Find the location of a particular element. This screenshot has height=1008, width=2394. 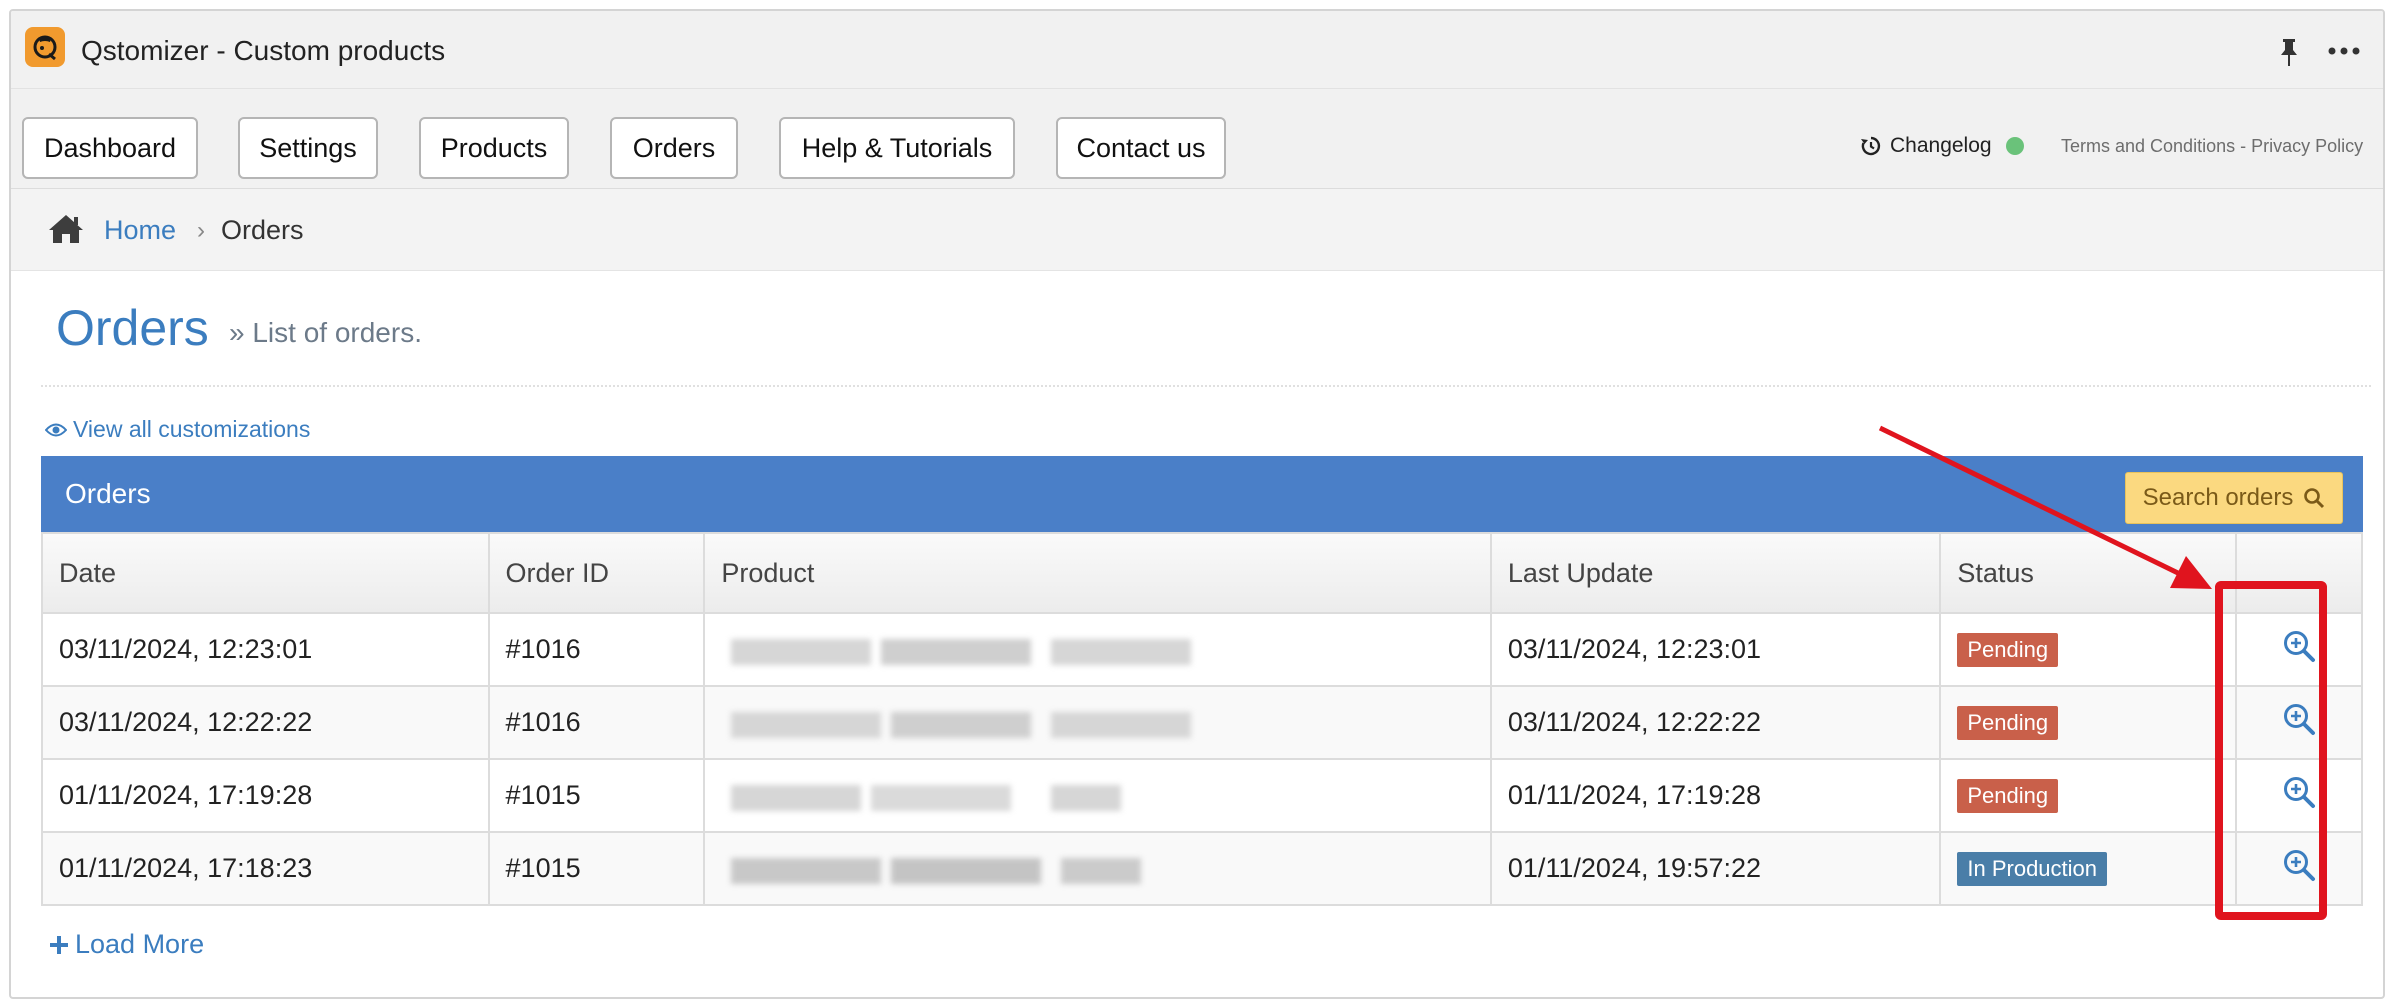

cell-last-update: 01/11/2024, 19:57:22 is located at coordinates (1715, 868).